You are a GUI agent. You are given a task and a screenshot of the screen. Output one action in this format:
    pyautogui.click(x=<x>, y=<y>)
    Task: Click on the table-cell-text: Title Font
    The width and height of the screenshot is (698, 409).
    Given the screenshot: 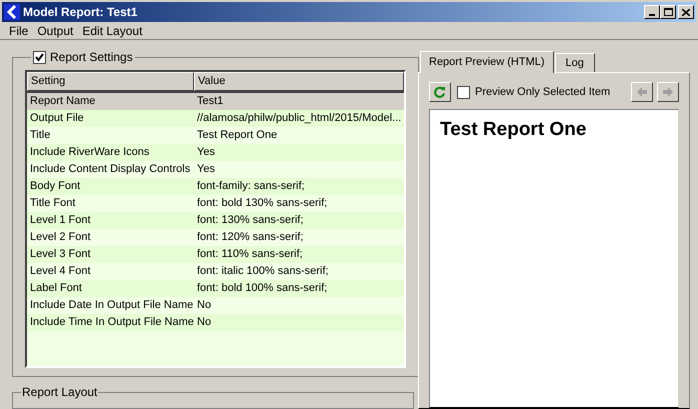 What is the action you would take?
    pyautogui.click(x=52, y=204)
    